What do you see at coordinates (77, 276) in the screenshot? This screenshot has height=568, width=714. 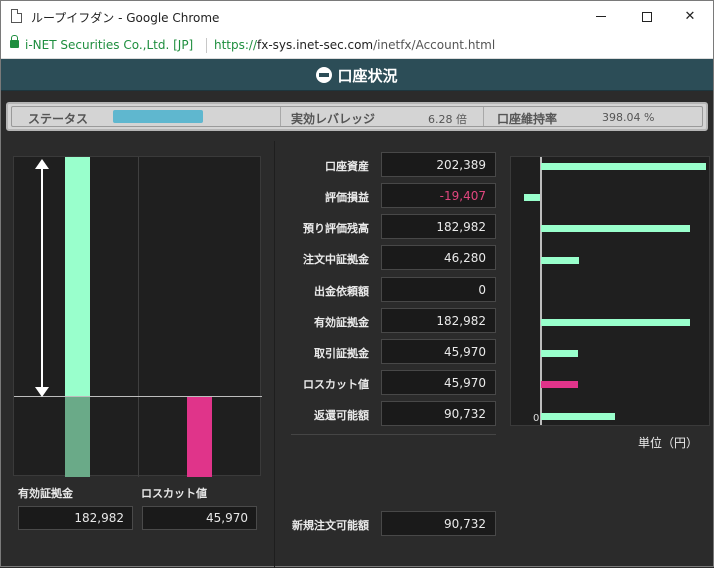 I see `effective-margin-bar` at bounding box center [77, 276].